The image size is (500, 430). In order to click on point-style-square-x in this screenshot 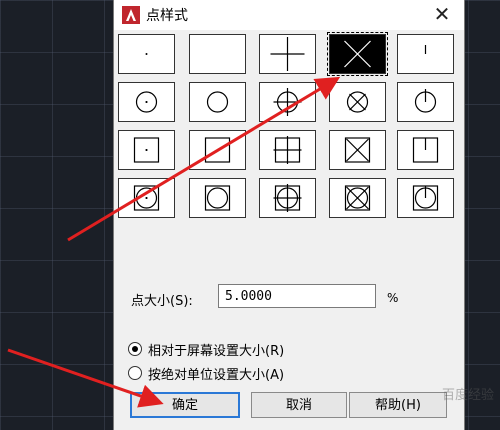, I will do `click(357, 150)`.